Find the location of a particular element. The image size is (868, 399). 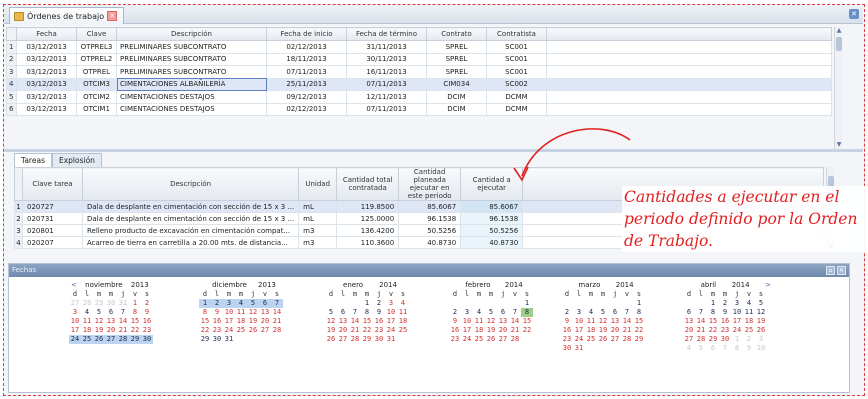

day-cell: 26 is located at coordinates (331, 339).